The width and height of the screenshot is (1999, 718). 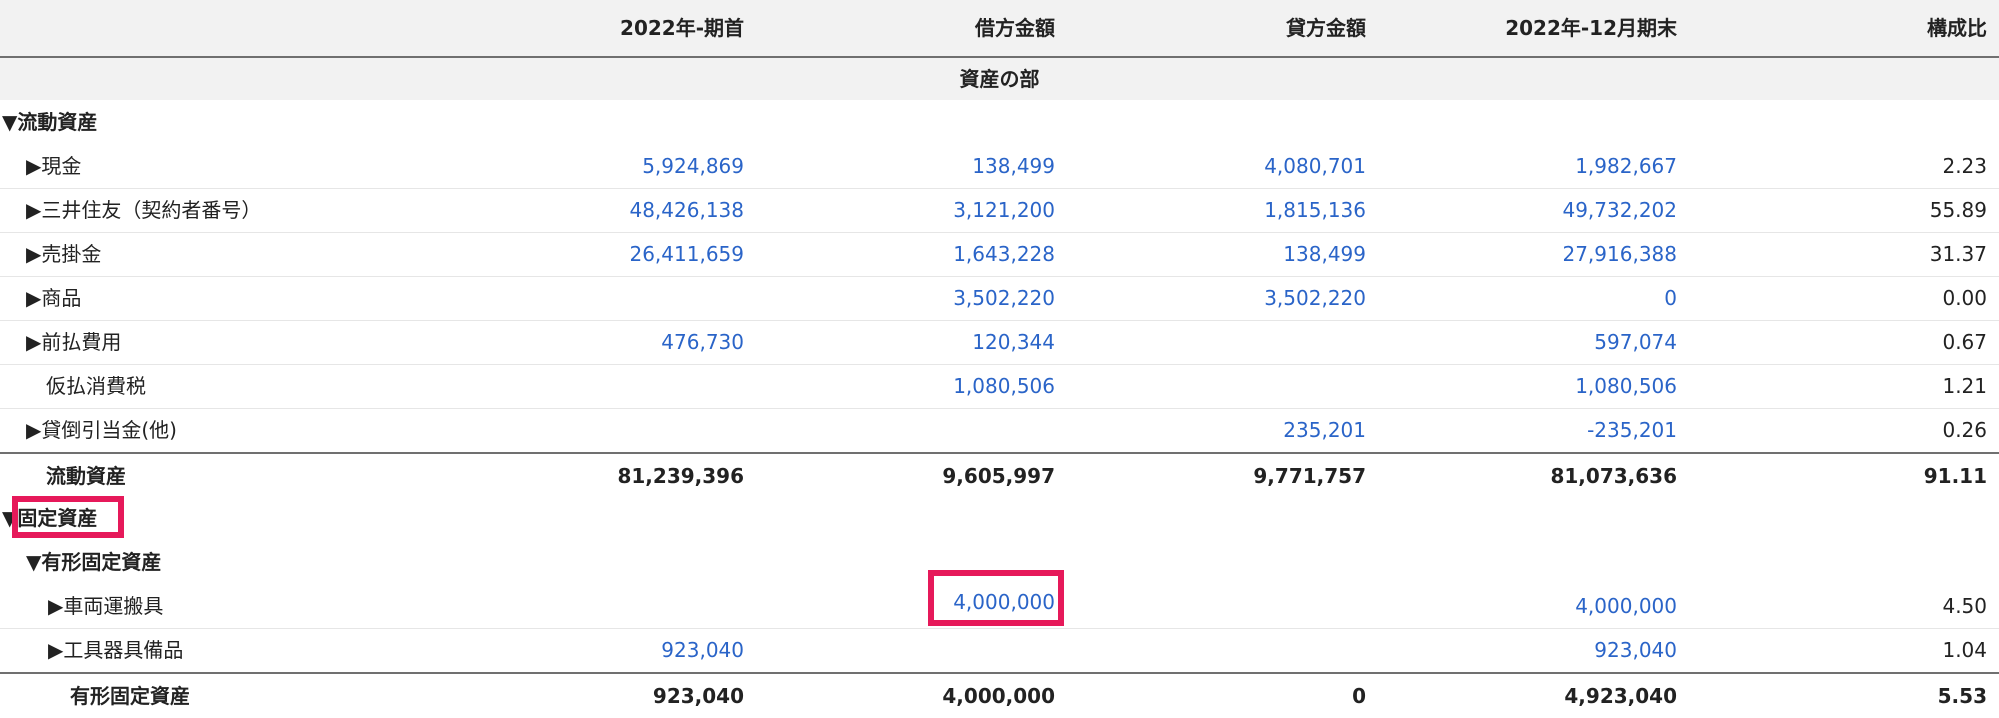 What do you see at coordinates (682, 28) in the screenshot?
I see `col-opening-header: 2022年-期首` at bounding box center [682, 28].